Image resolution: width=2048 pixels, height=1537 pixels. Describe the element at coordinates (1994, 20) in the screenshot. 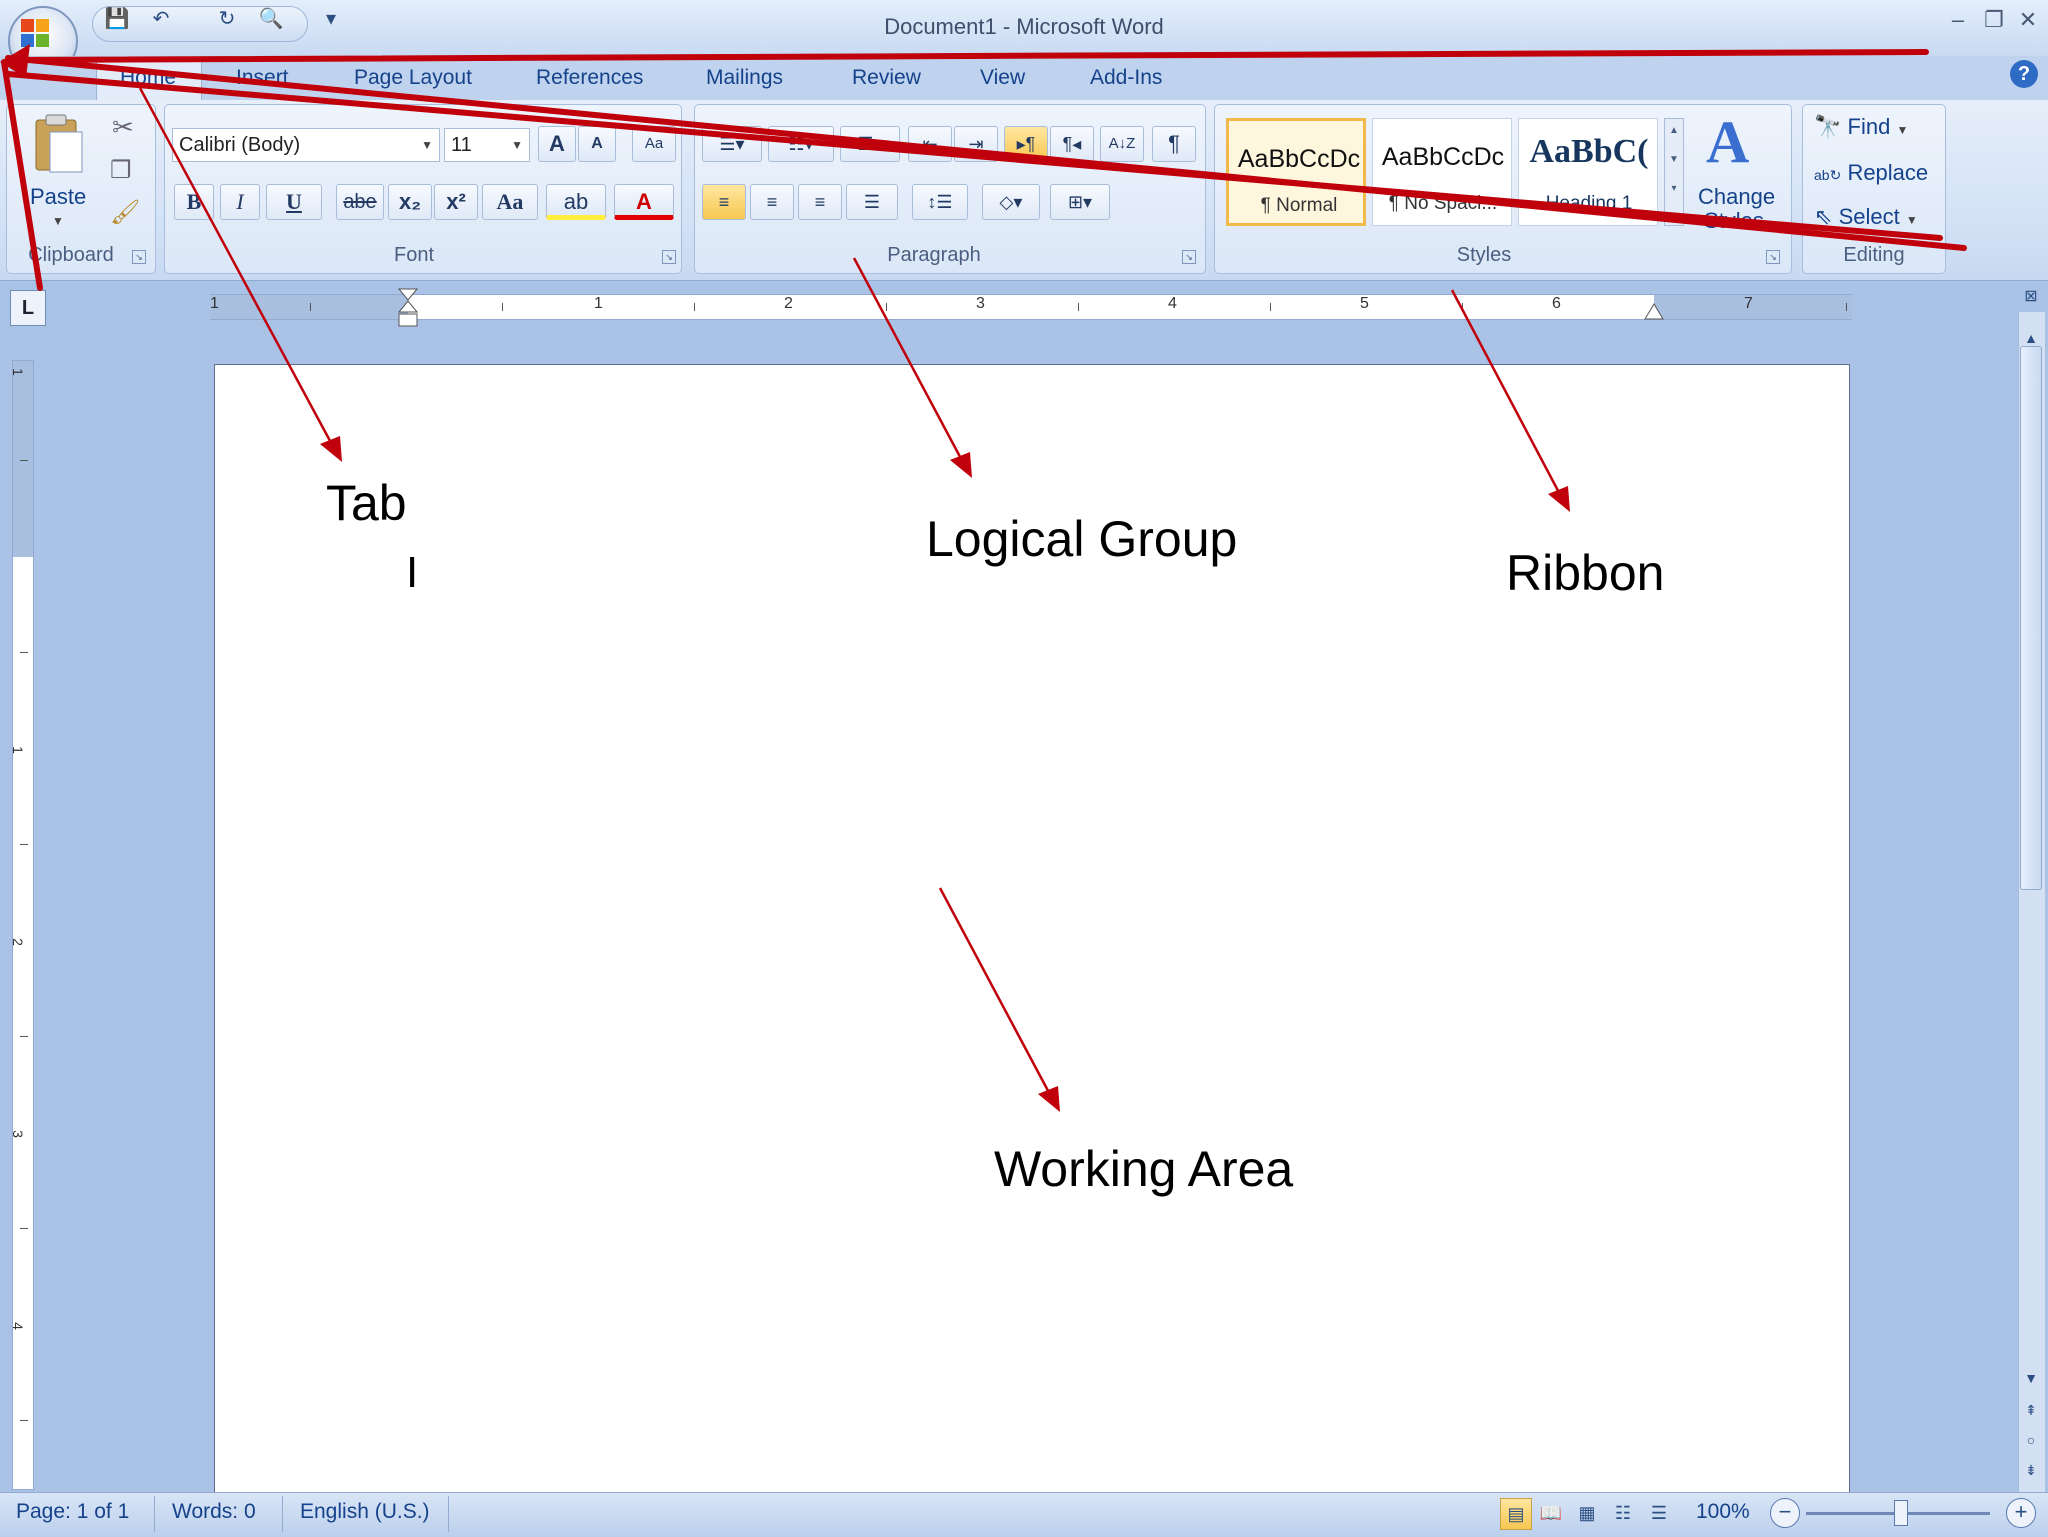

I see `restore-button: ❐` at that location.